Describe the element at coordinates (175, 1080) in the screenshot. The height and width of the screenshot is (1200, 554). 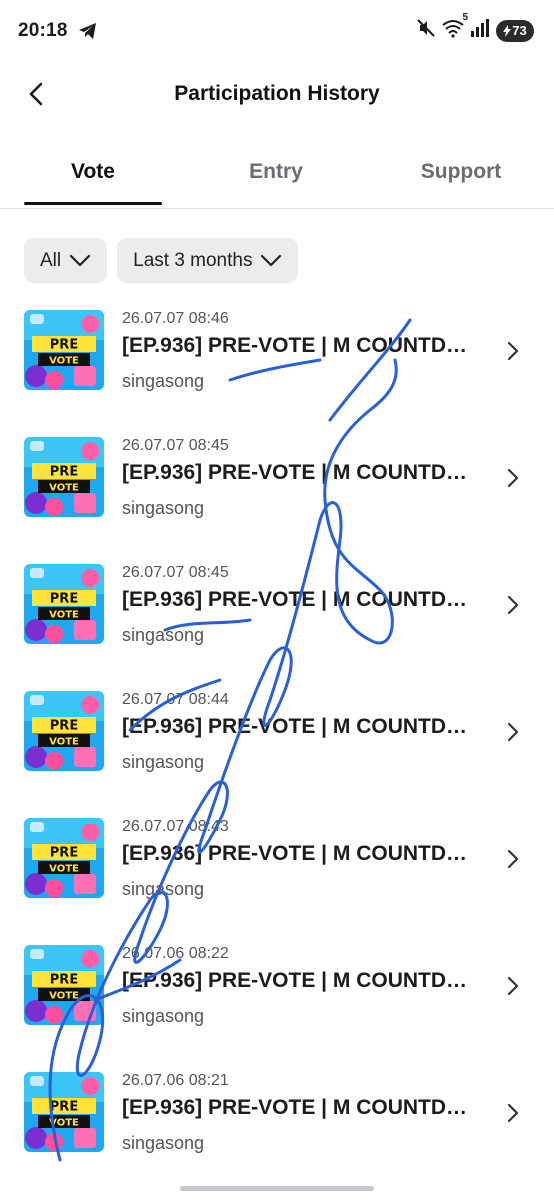
I see `item-date: 26.07.06 08:21` at that location.